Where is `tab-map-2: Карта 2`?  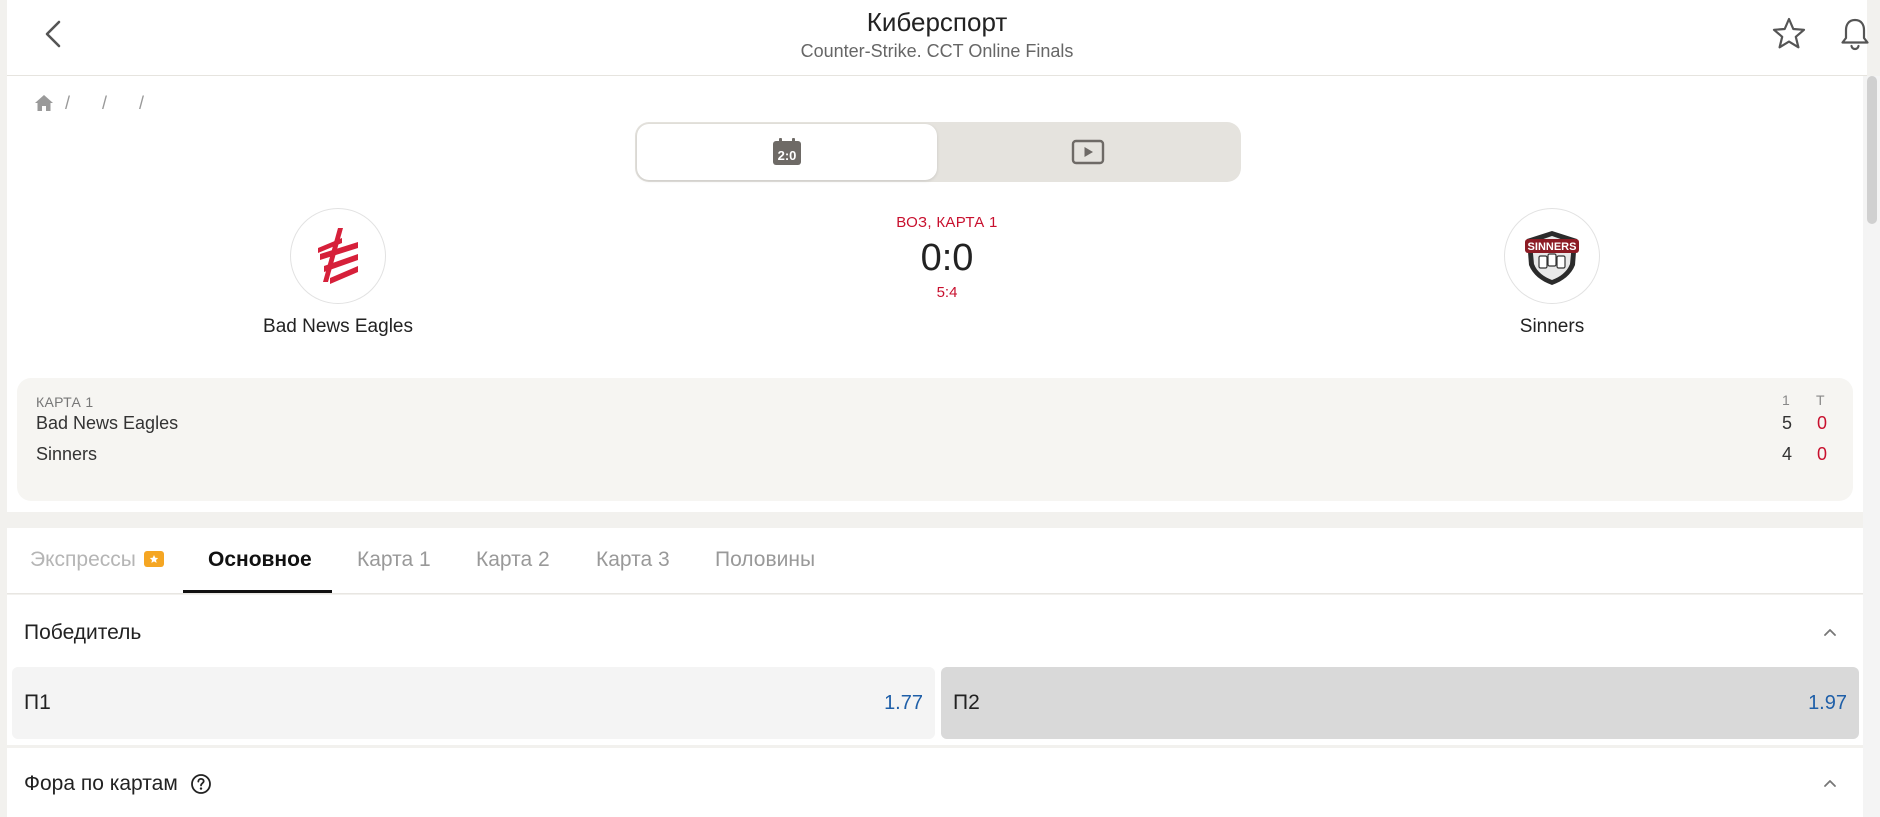
tab-map-2: Карта 2 is located at coordinates (513, 560).